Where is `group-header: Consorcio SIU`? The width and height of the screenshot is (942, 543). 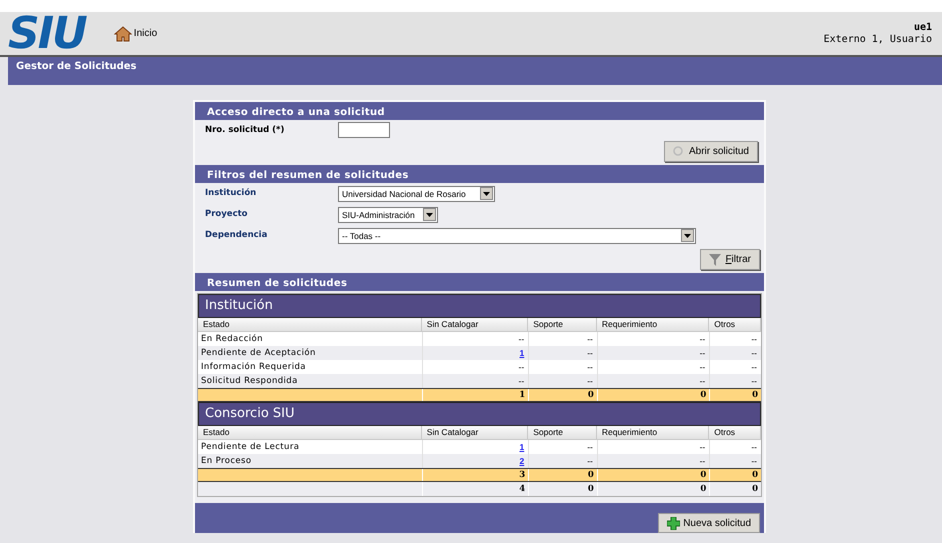
group-header: Consorcio SIU is located at coordinates (479, 414).